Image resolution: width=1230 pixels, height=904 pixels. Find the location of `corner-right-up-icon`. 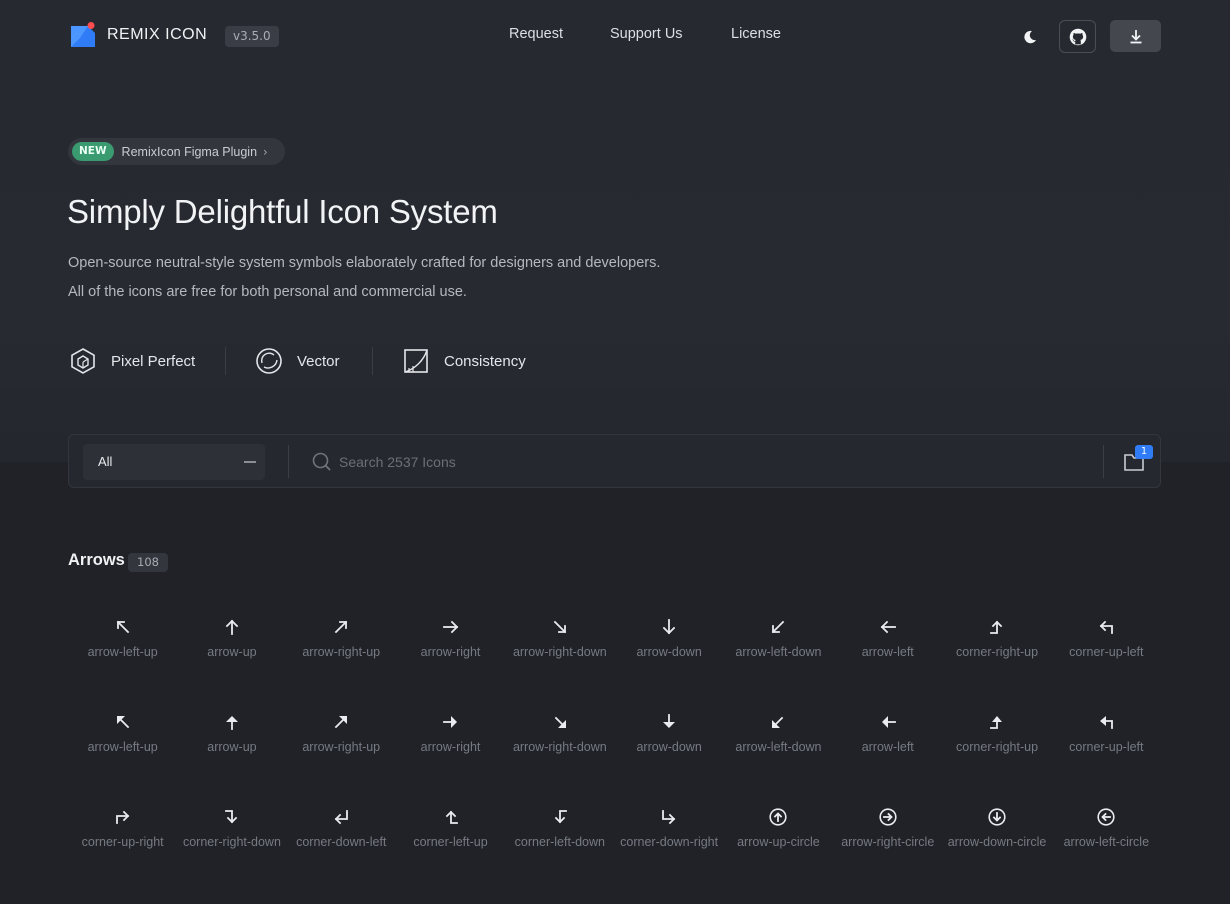

corner-right-up-icon is located at coordinates (996, 722).